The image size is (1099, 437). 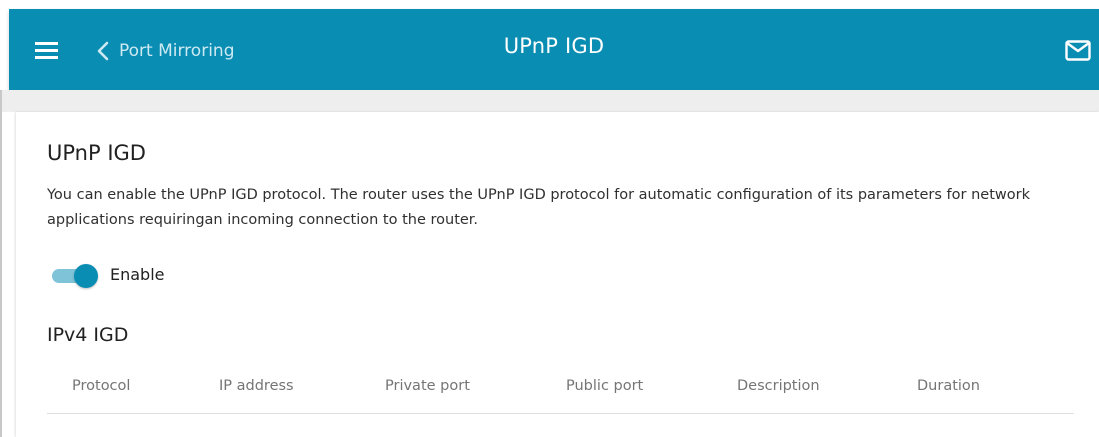 What do you see at coordinates (137, 274) in the screenshot?
I see `enable-label: Enable` at bounding box center [137, 274].